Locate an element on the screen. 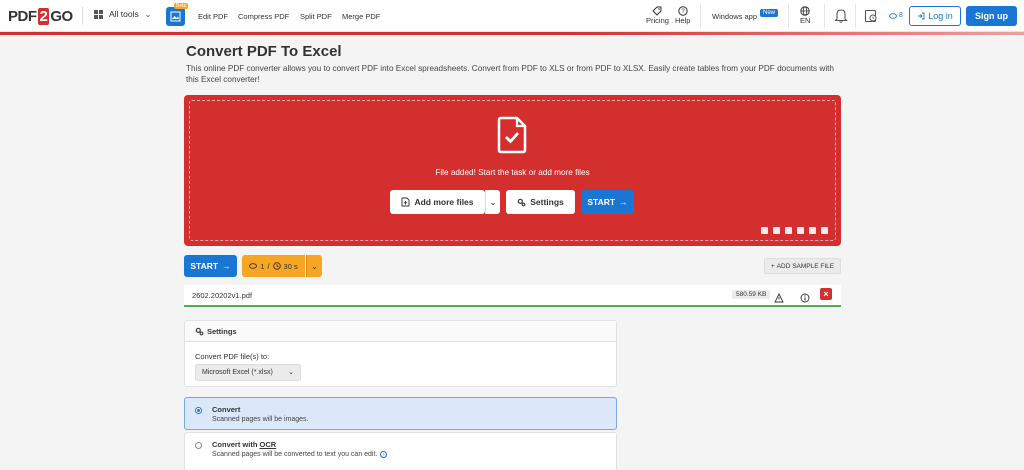 The image size is (1024, 470). plus-icon: + is located at coordinates (772, 266).